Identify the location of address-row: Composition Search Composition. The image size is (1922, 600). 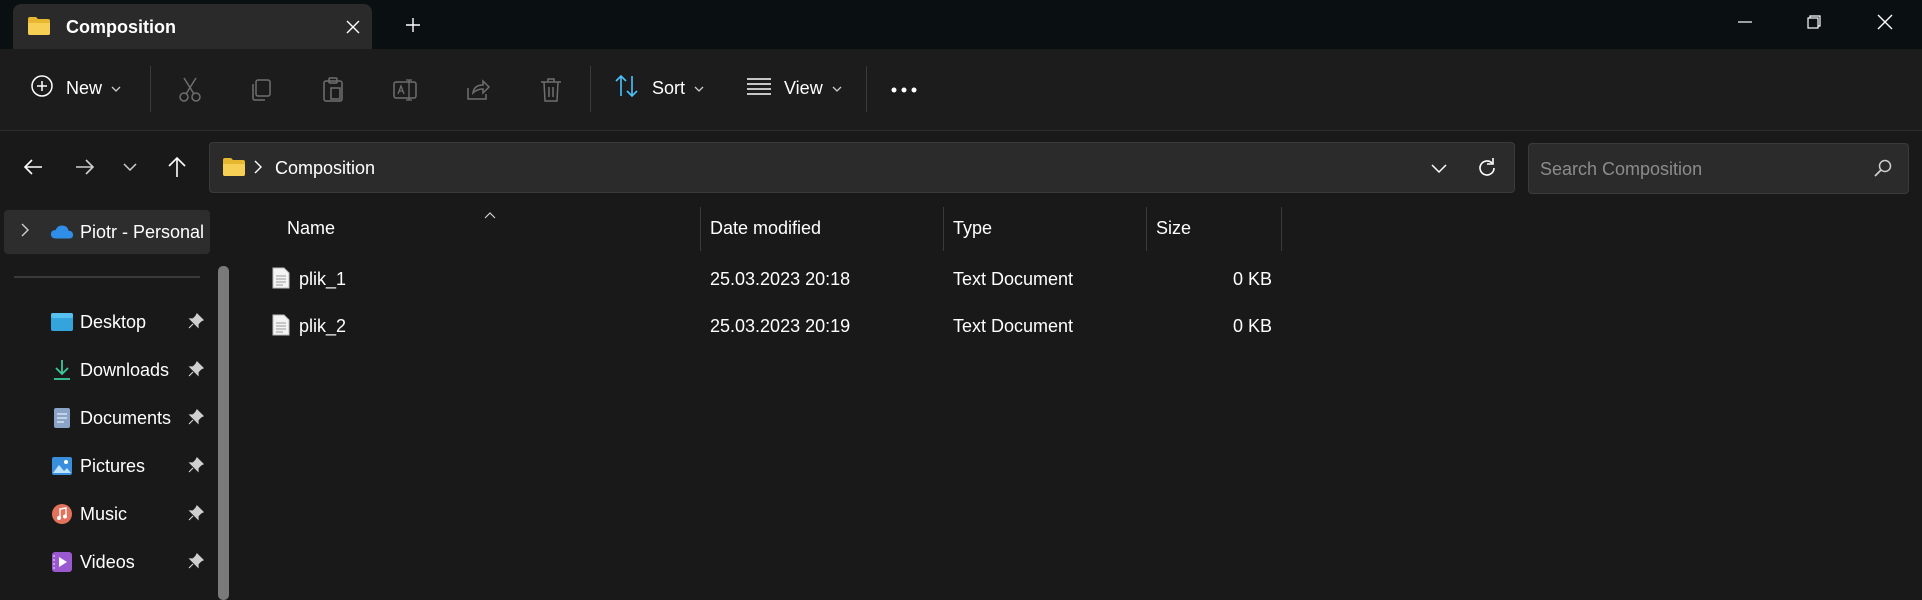
(961, 167).